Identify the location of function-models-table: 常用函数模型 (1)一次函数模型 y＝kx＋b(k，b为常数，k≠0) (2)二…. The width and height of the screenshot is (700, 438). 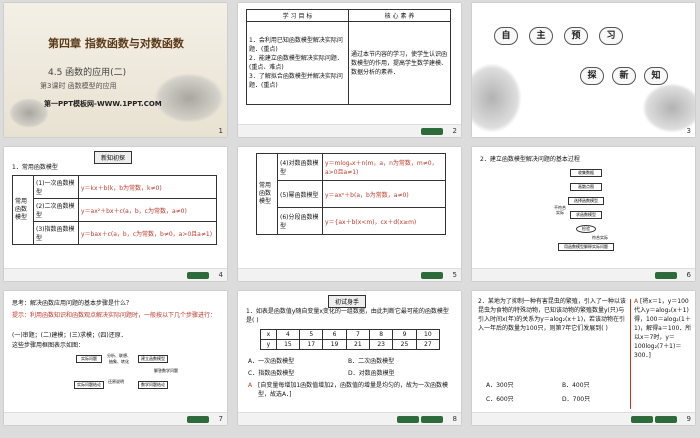
(114, 210).